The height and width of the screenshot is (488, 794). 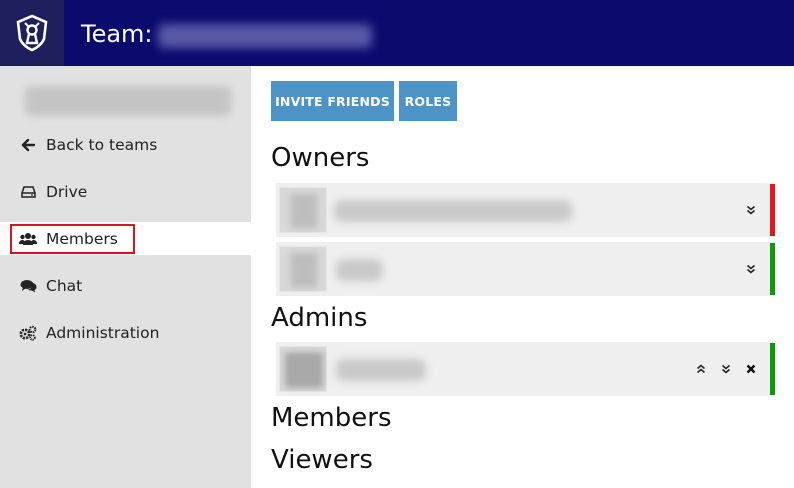 I want to click on shield-keyhole-icon, so click(x=32, y=33).